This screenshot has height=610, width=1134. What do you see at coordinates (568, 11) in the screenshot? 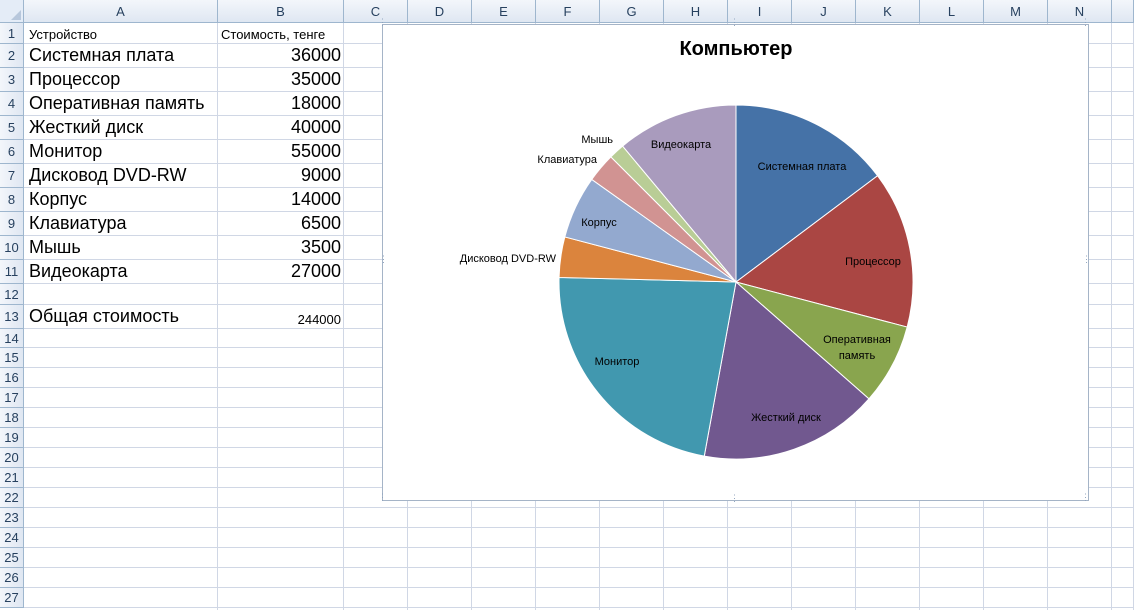
I see `column-header-f: F` at bounding box center [568, 11].